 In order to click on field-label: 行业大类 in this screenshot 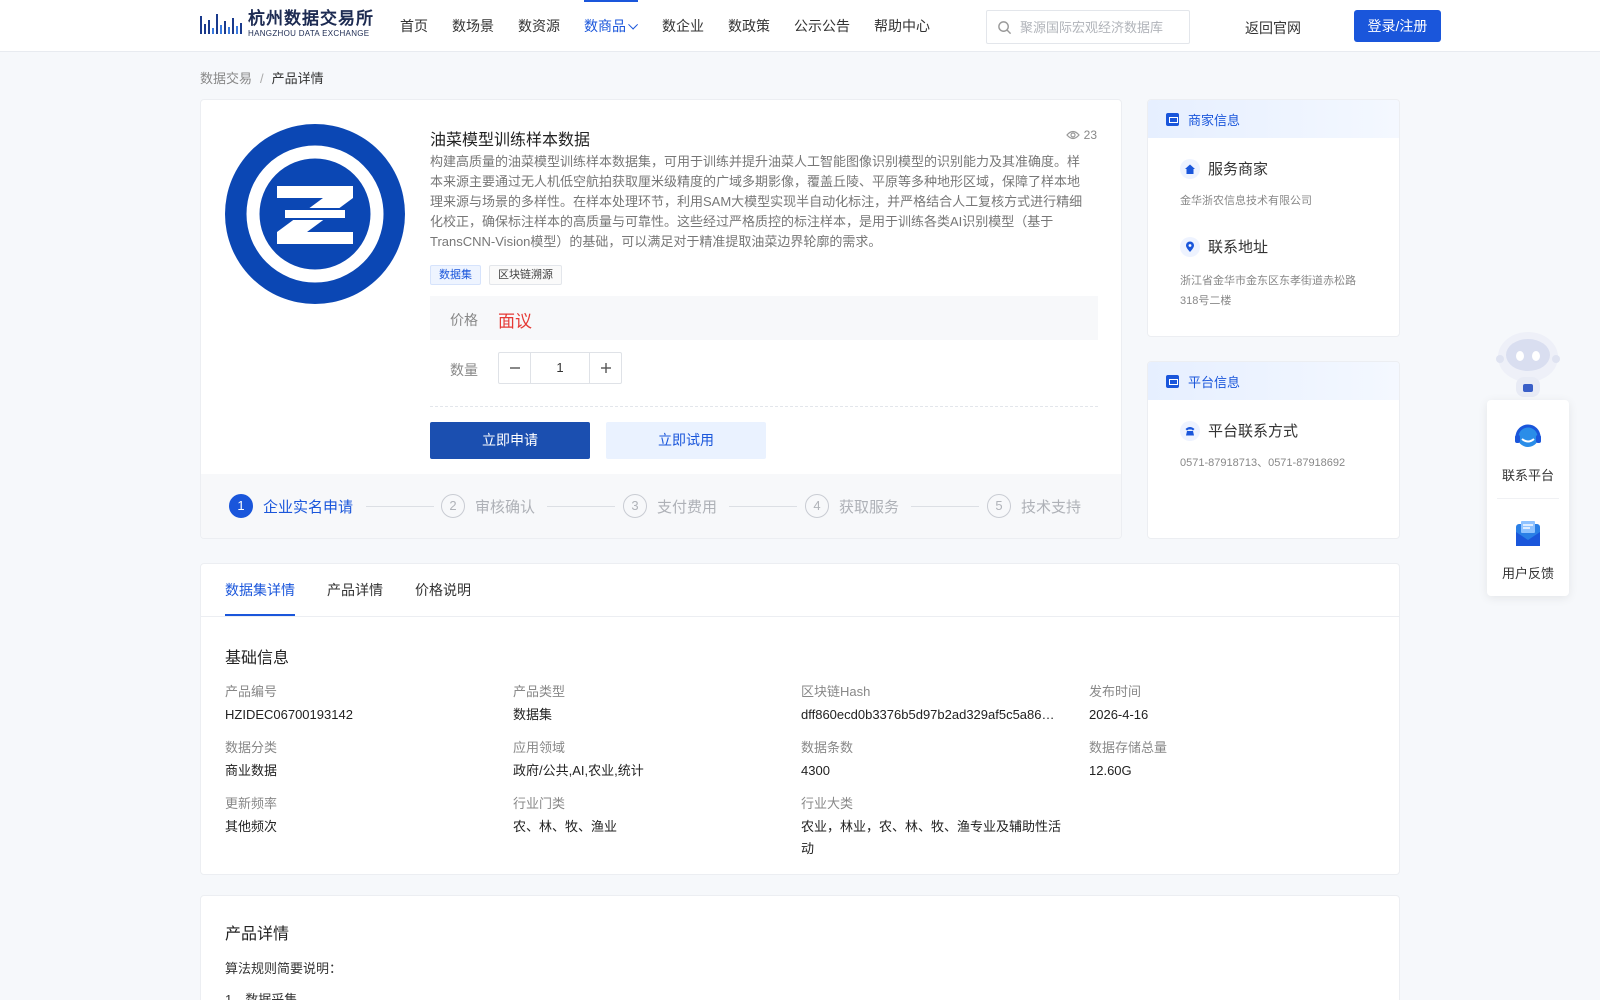, I will do `click(827, 803)`.